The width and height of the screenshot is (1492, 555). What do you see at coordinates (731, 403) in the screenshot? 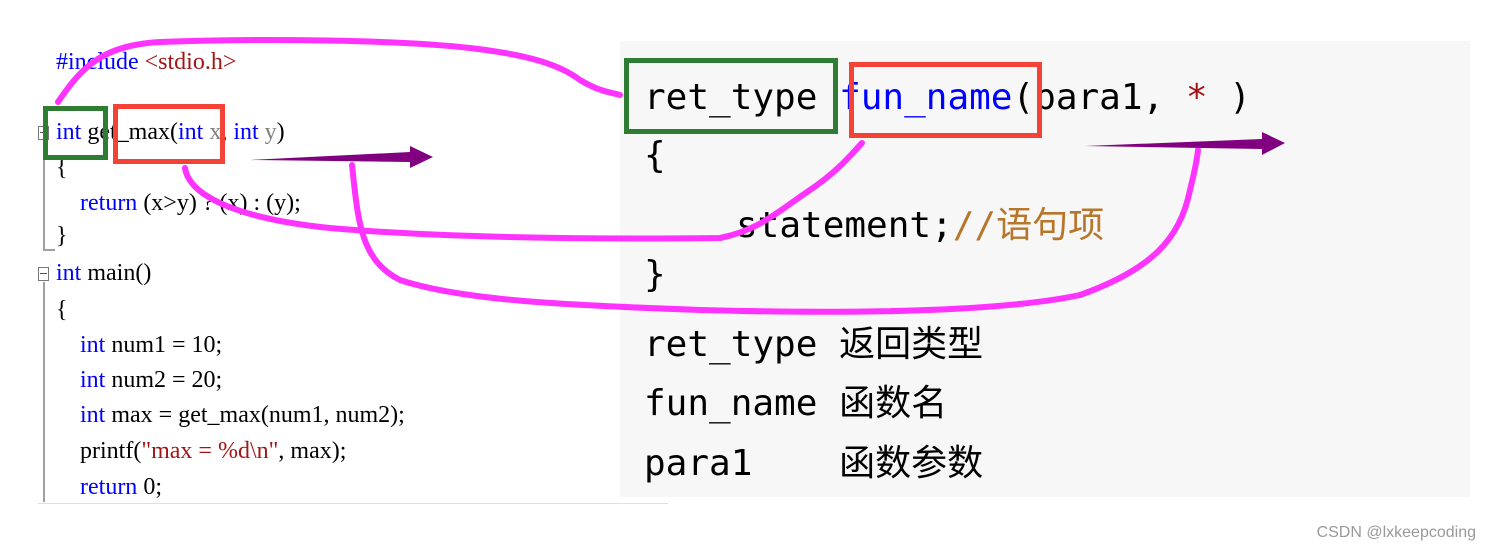
I see `legend-term: fun_name` at bounding box center [731, 403].